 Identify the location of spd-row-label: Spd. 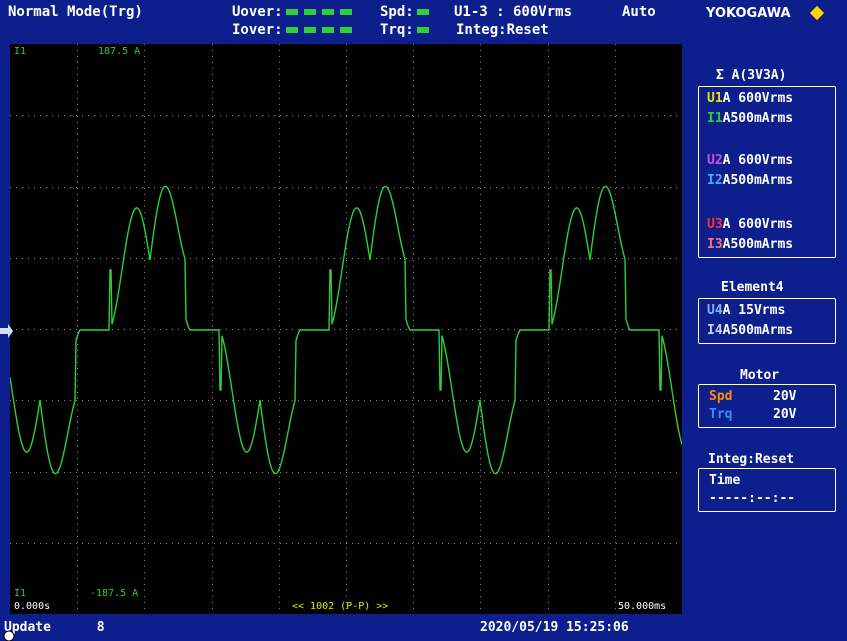
(721, 396).